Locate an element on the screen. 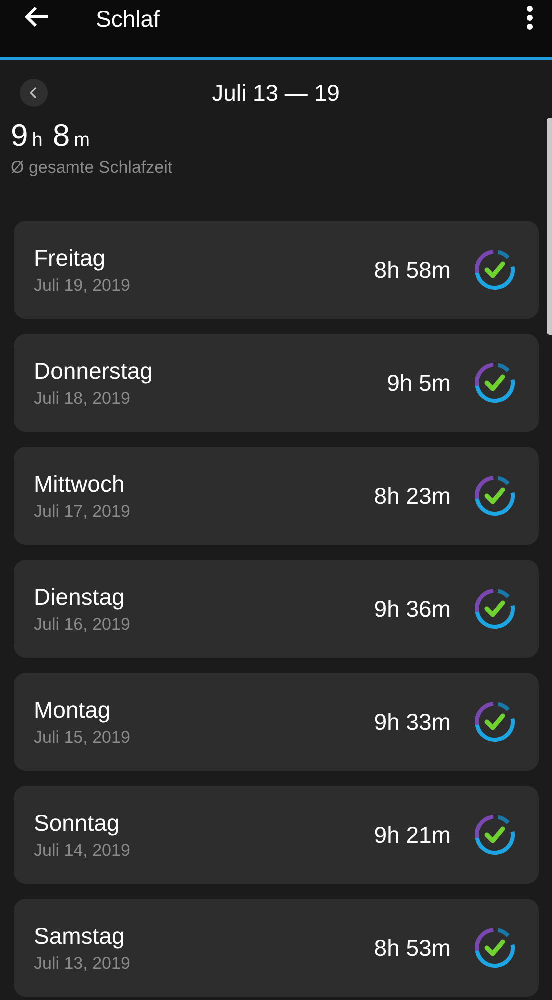 The image size is (552, 1000). sleep-duration: 9h 21m is located at coordinates (412, 835).